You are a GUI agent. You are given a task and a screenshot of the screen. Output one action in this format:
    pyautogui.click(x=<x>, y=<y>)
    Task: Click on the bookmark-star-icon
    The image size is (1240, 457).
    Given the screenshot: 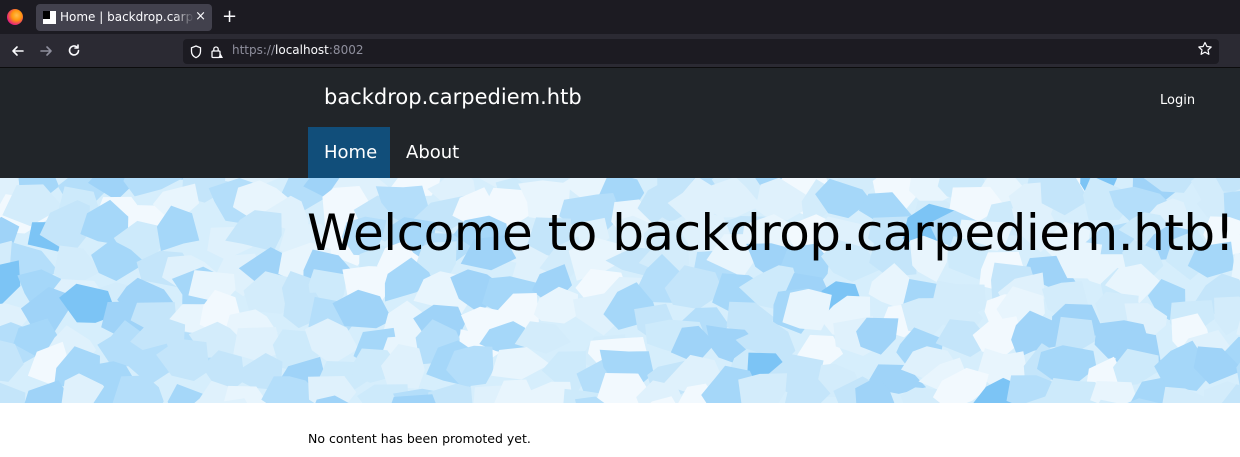 What is the action you would take?
    pyautogui.click(x=1205, y=51)
    